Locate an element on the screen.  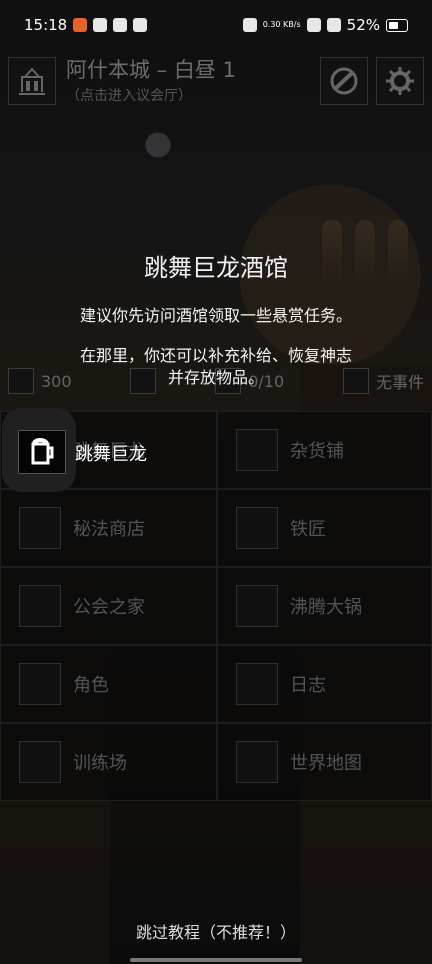
city-header: 阿什本城 – 白昼 1 （点击进入议会厅） is located at coordinates (216, 81).